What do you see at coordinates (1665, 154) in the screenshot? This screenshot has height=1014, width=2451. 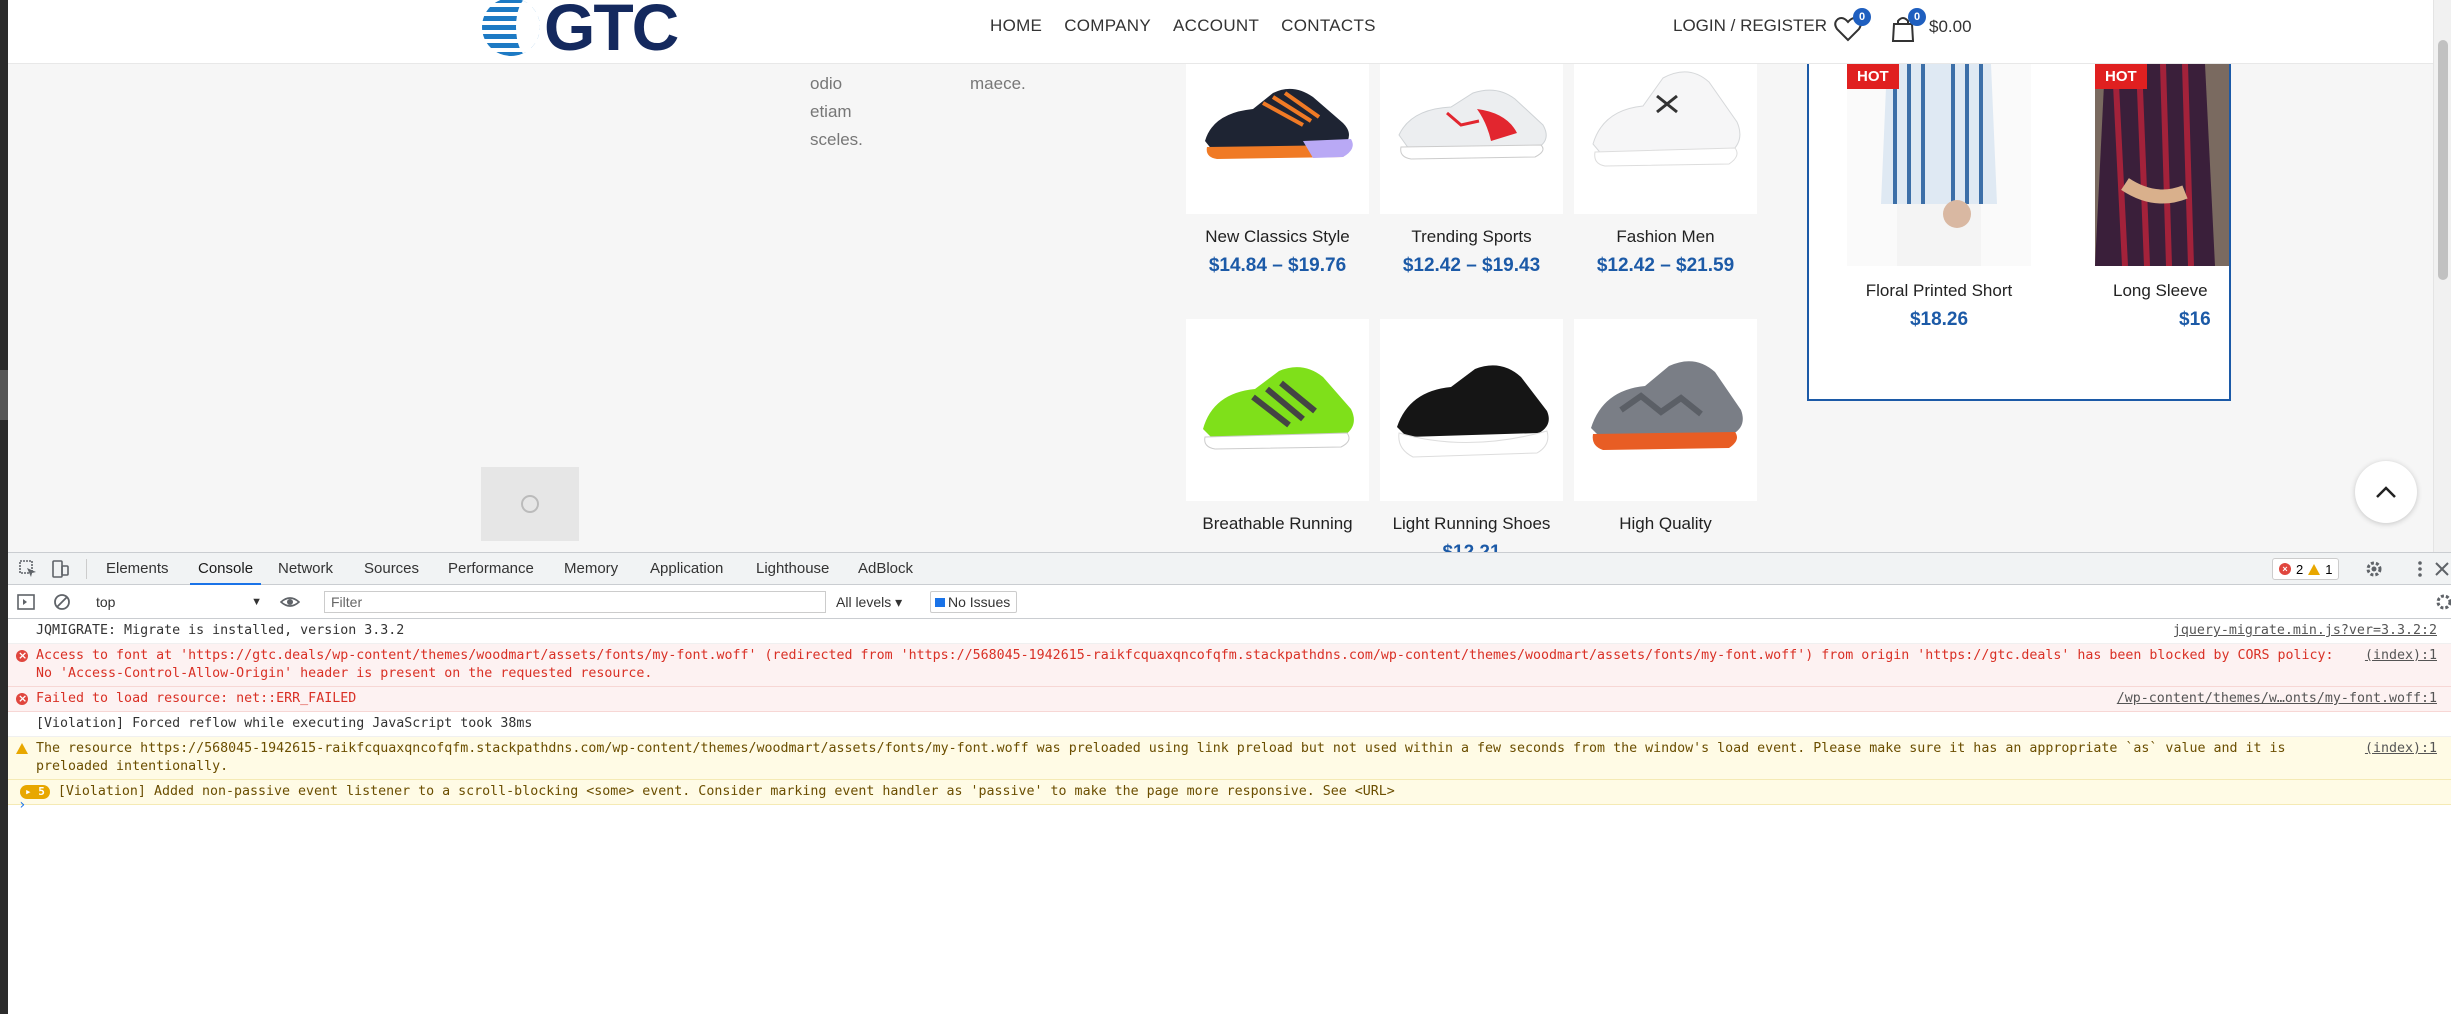 I see `product-card: Fashion Men $12.42 – $21.59` at bounding box center [1665, 154].